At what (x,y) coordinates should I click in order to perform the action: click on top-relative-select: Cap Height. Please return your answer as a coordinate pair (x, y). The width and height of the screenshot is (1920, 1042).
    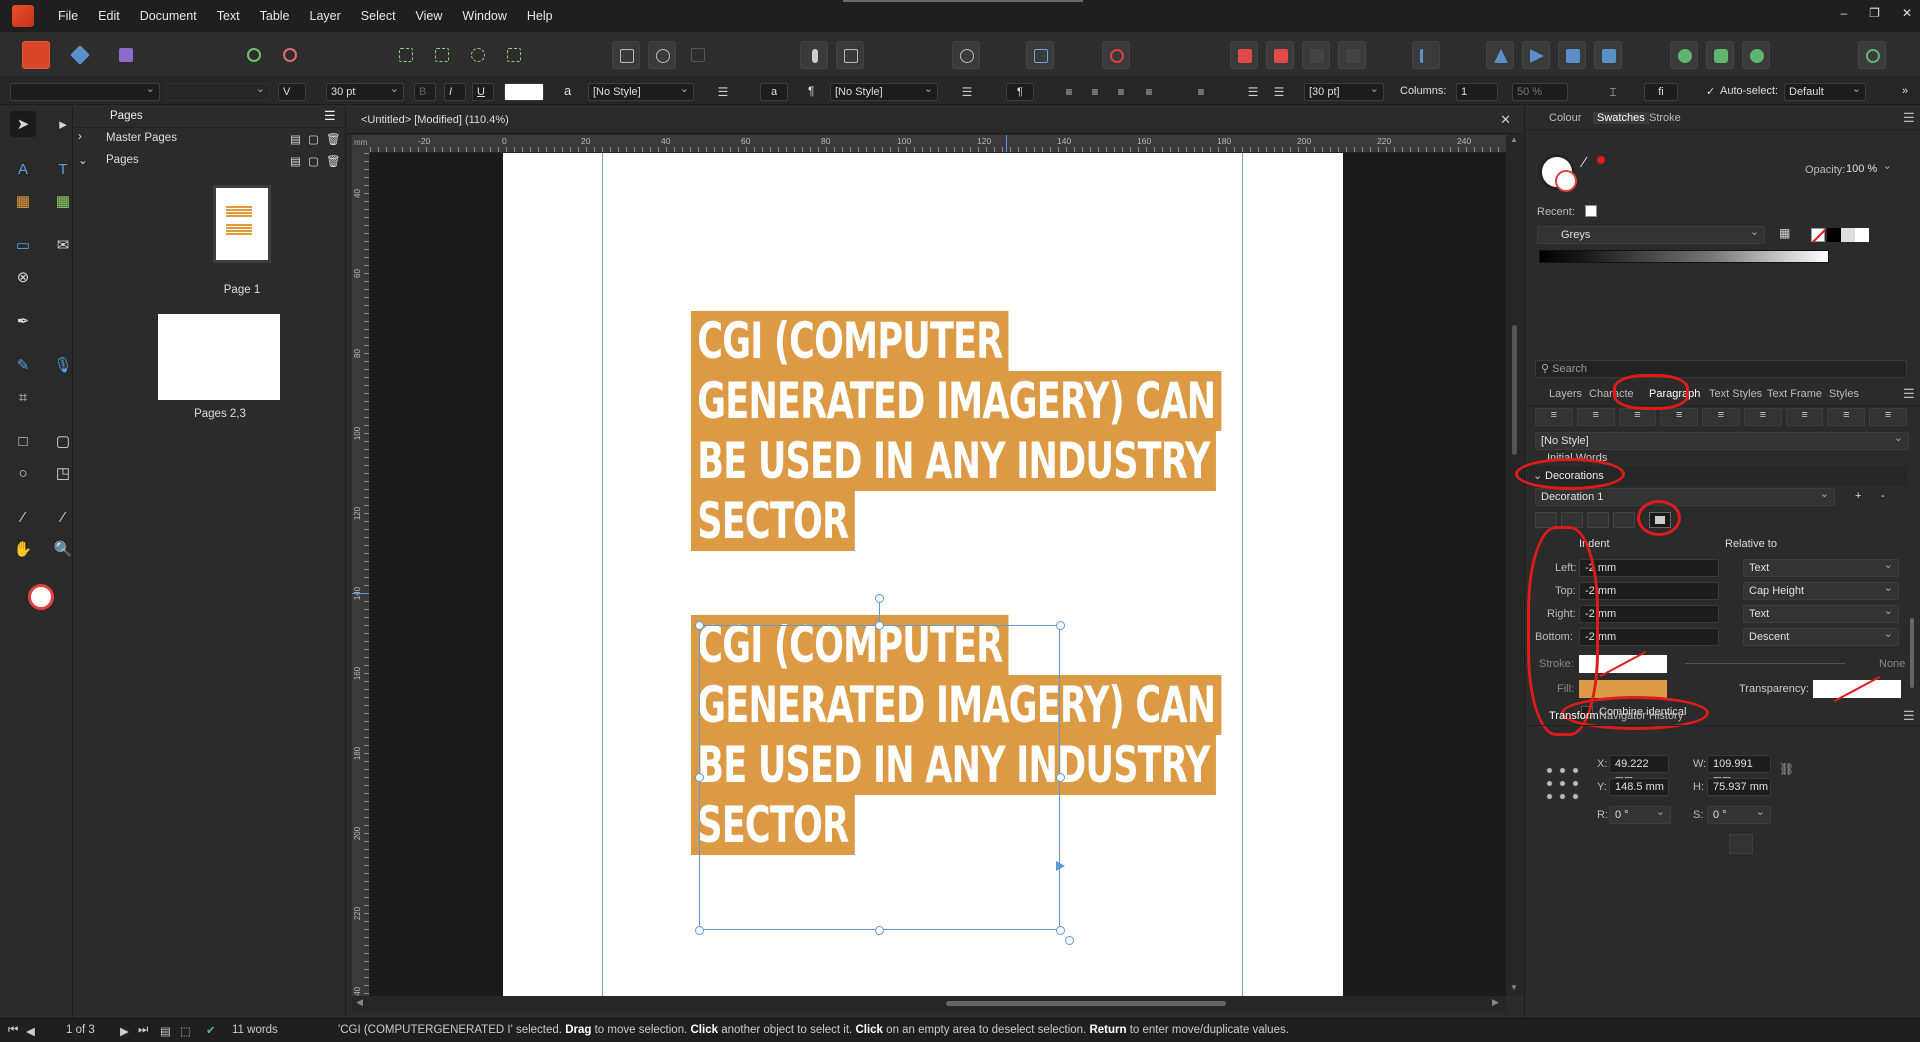
    Looking at the image, I should click on (1821, 590).